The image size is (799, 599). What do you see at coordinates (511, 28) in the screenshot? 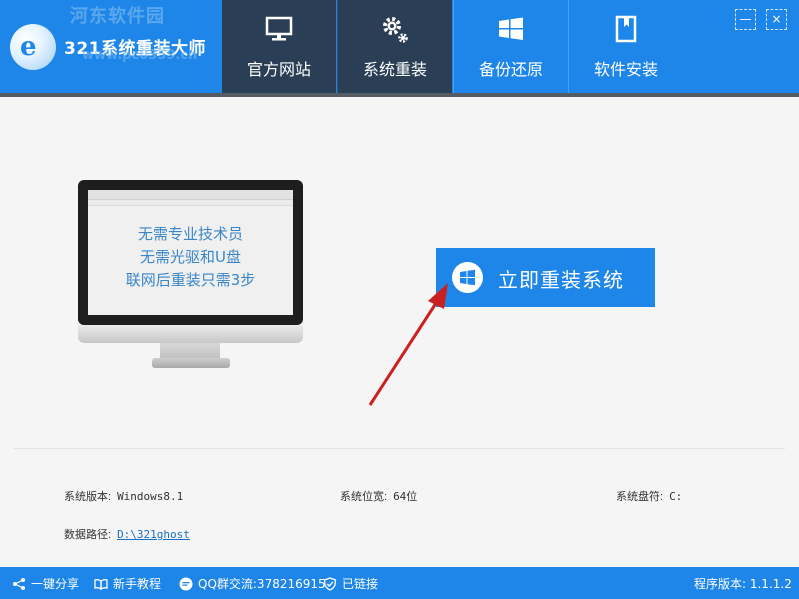
I see `windows-logo-icon` at bounding box center [511, 28].